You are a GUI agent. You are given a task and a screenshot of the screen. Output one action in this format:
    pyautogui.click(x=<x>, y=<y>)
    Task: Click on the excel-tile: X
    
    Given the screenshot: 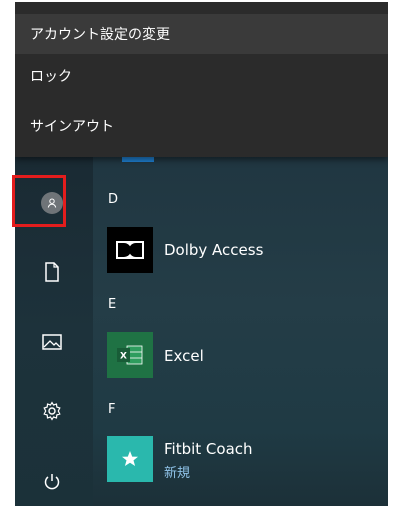 What is the action you would take?
    pyautogui.click(x=130, y=355)
    